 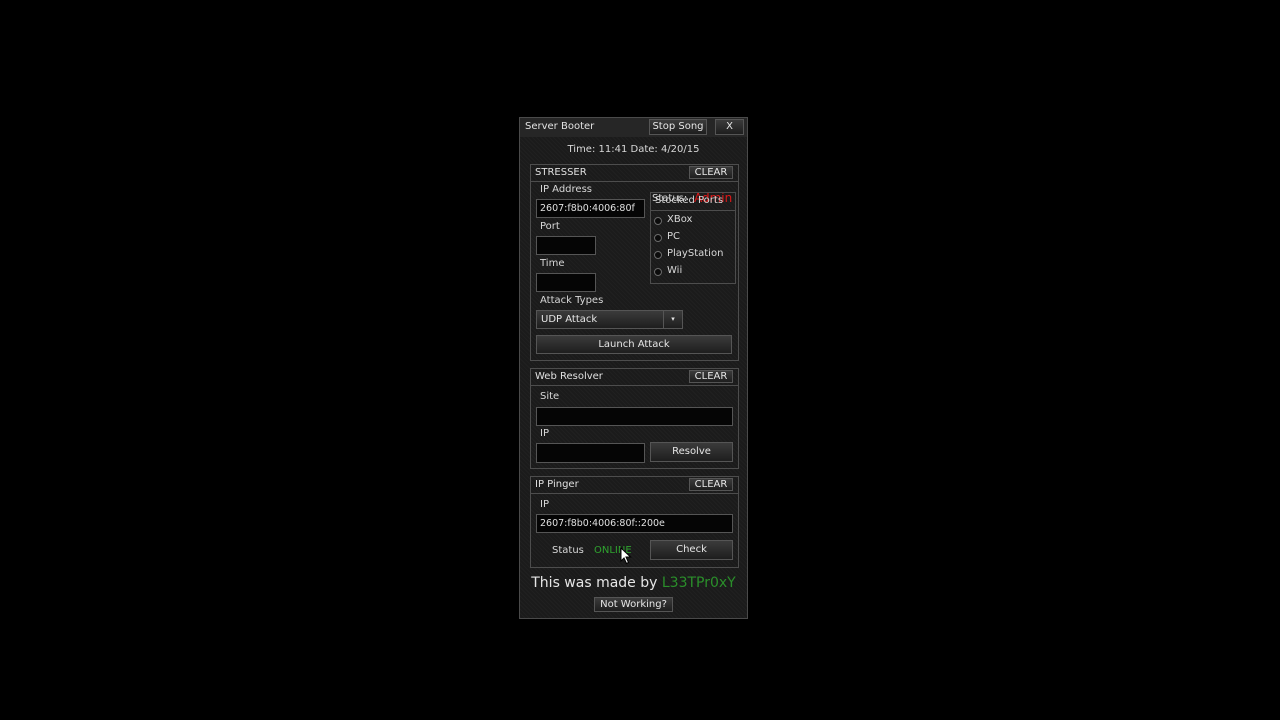 What do you see at coordinates (550, 226) in the screenshot?
I see `port-label: Port` at bounding box center [550, 226].